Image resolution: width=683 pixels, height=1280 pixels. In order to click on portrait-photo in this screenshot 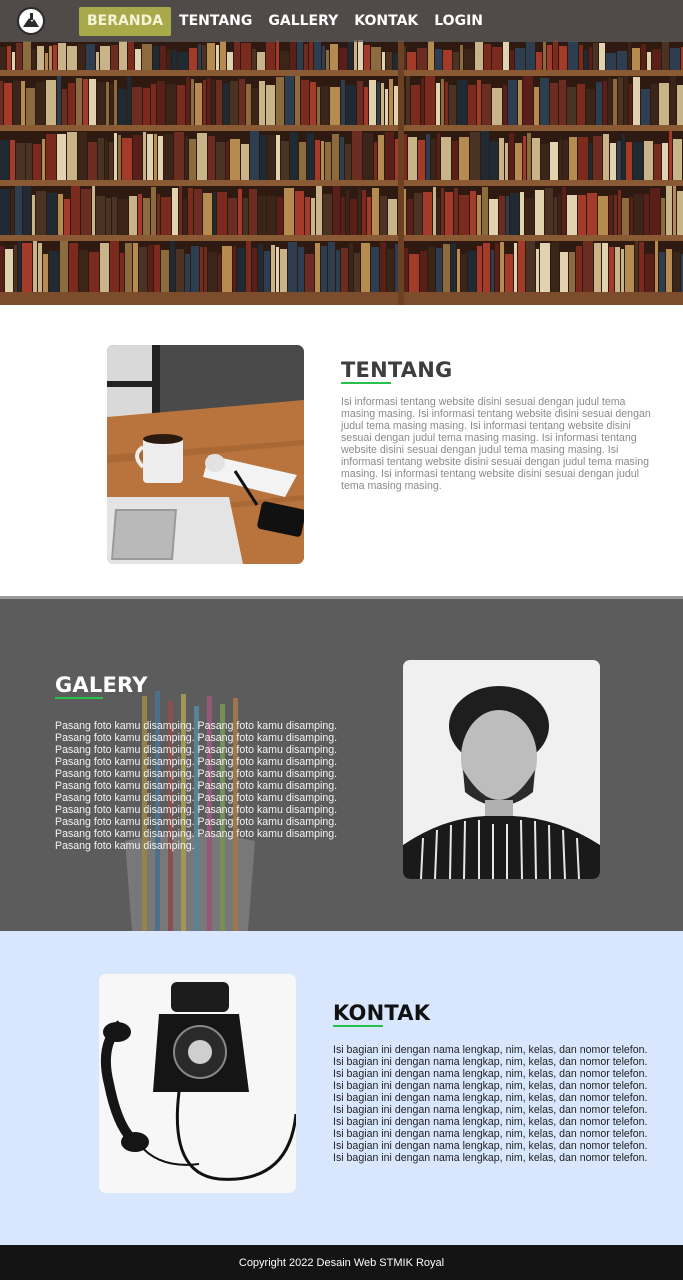, I will do `click(501, 769)`.